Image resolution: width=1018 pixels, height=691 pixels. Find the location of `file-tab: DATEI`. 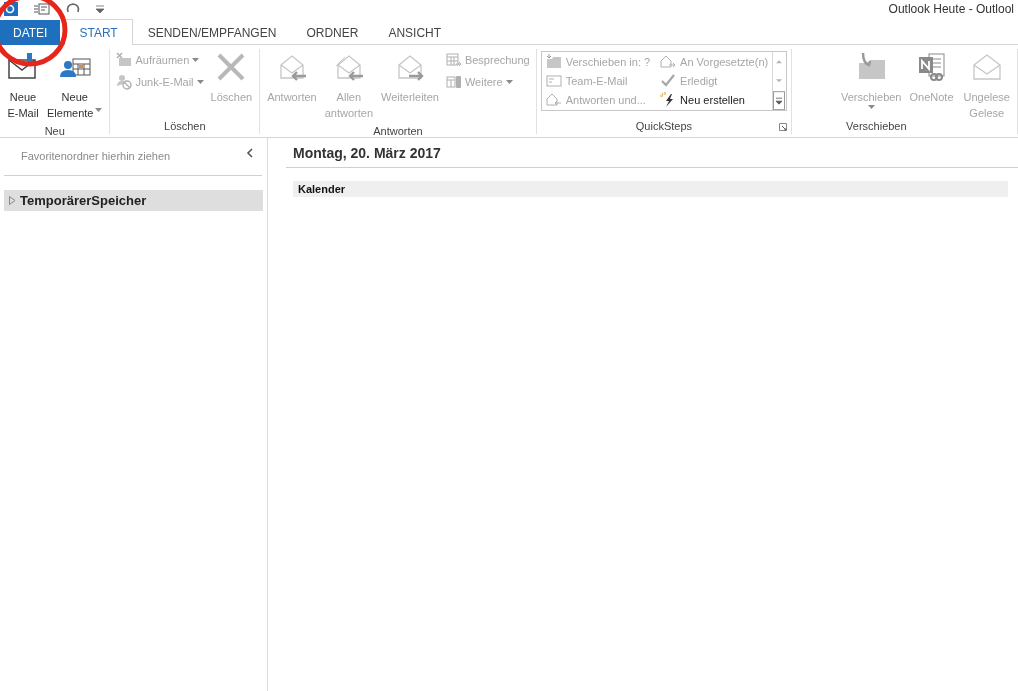

file-tab: DATEI is located at coordinates (30, 32).